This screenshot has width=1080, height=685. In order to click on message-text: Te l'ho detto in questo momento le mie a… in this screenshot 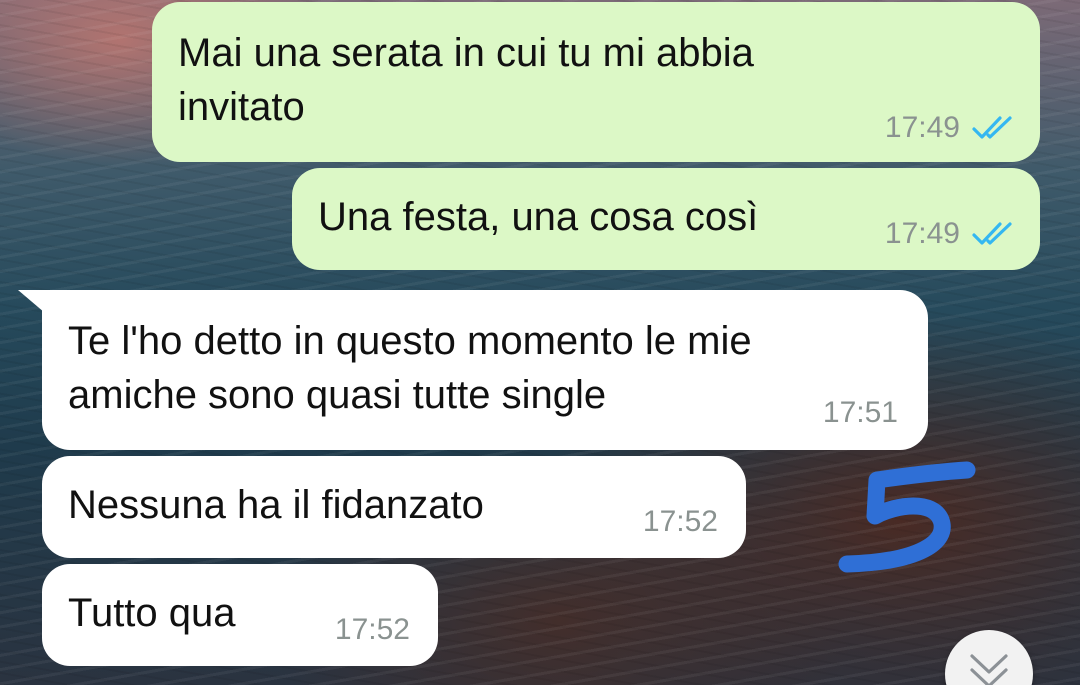, I will do `click(410, 368)`.